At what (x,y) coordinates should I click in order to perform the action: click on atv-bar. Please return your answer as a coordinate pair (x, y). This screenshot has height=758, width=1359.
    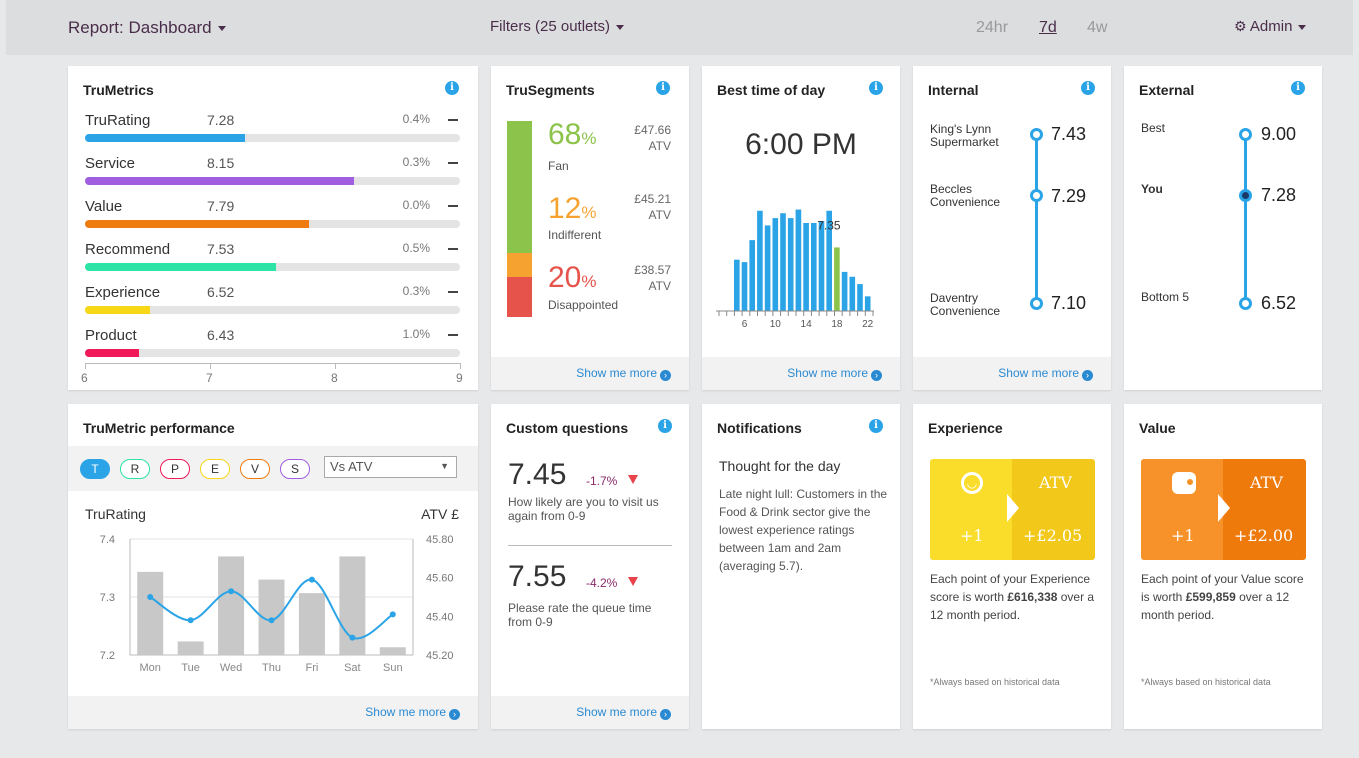
    Looking at the image, I should click on (150, 613).